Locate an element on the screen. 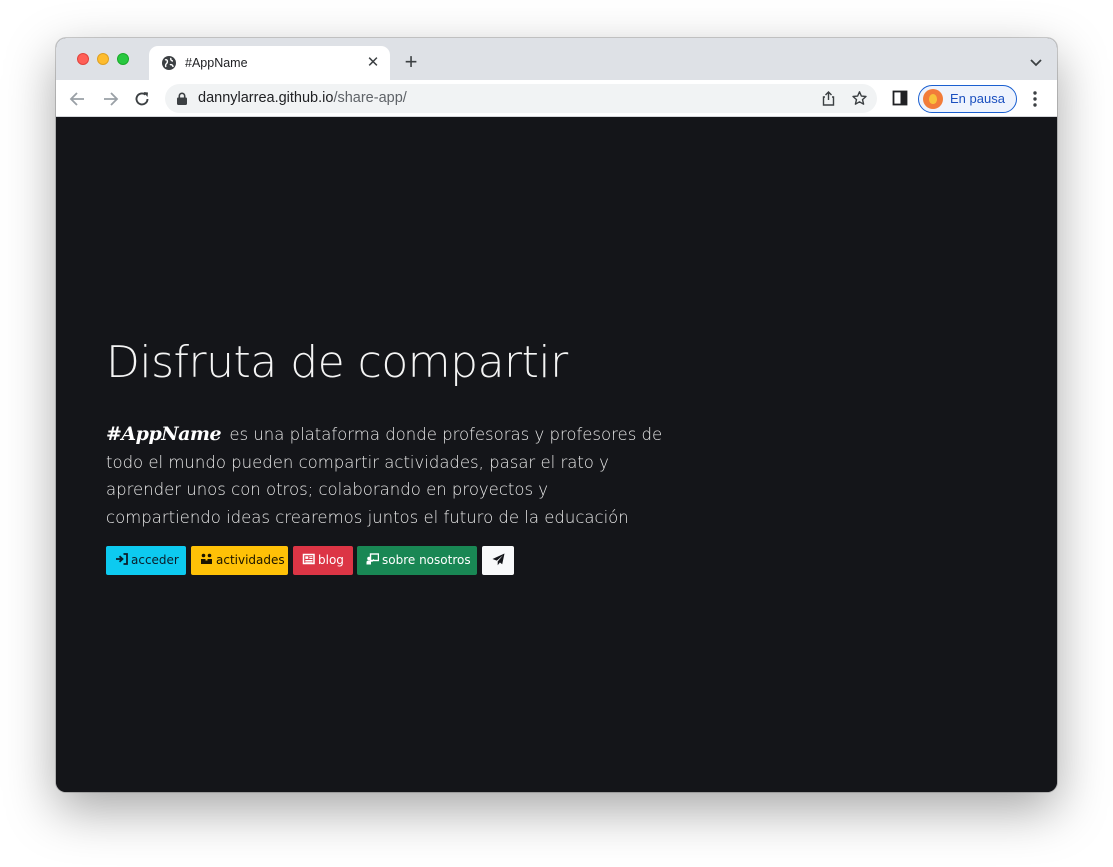 The image size is (1113, 867). close-window-button is located at coordinates (83, 59).